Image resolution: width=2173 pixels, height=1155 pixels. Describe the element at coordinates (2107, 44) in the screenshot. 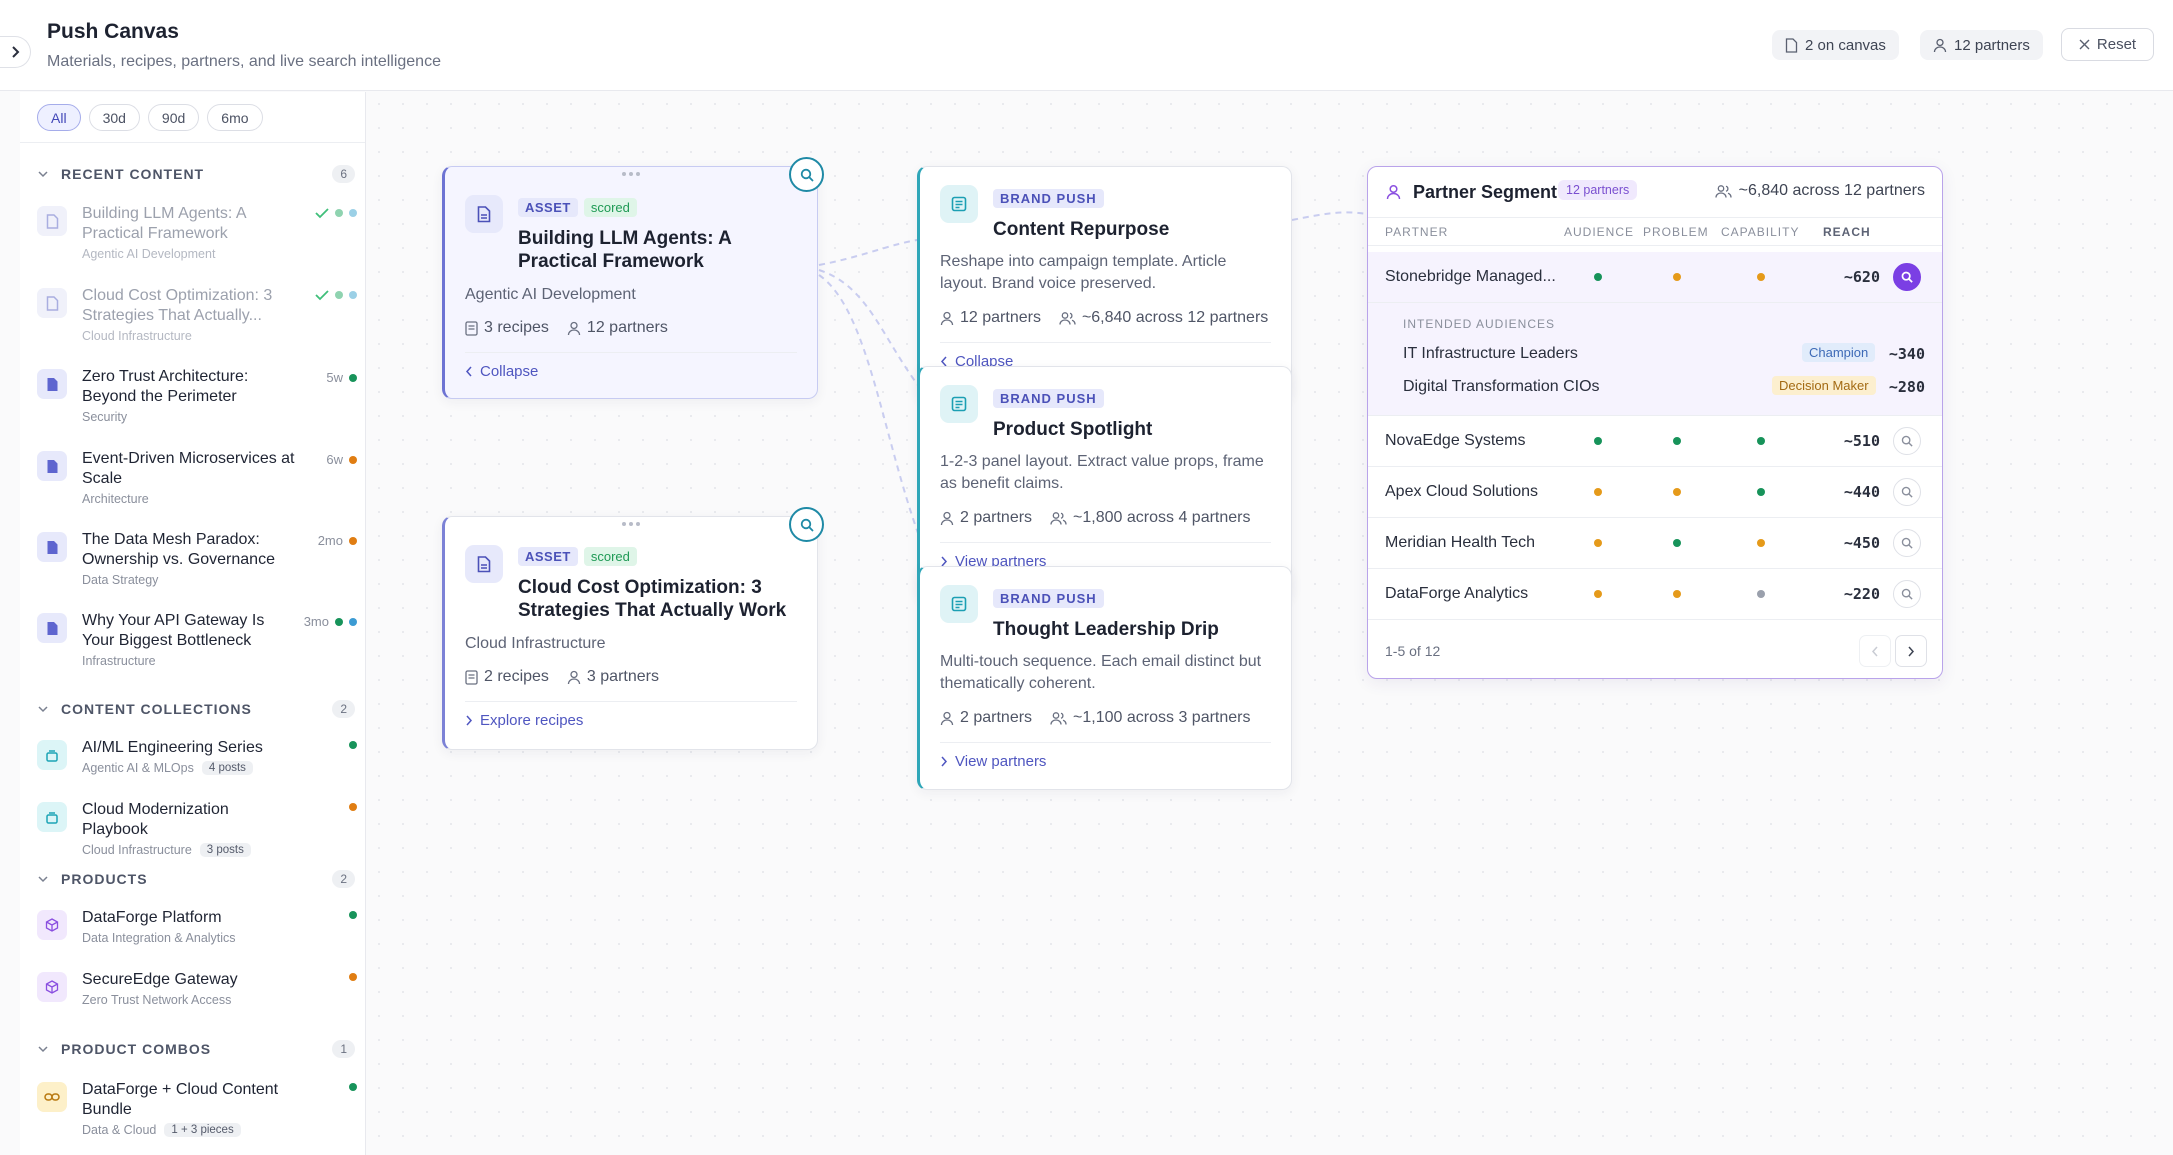

I see `reset-button: Reset` at that location.